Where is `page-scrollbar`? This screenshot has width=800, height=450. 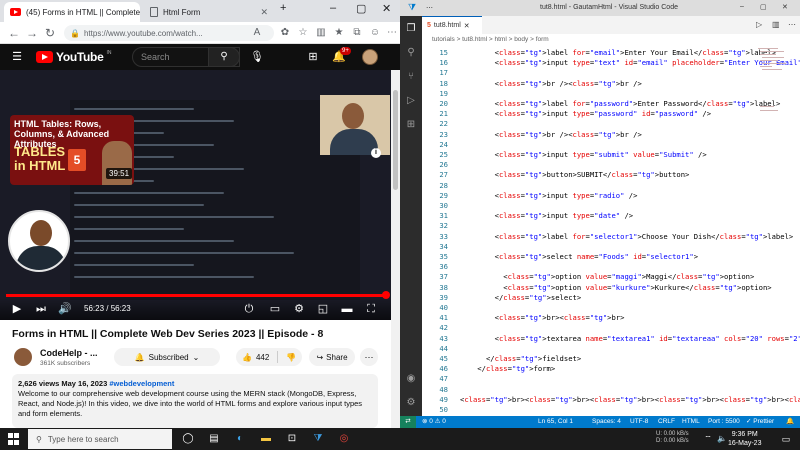 page-scrollbar is located at coordinates (395, 249).